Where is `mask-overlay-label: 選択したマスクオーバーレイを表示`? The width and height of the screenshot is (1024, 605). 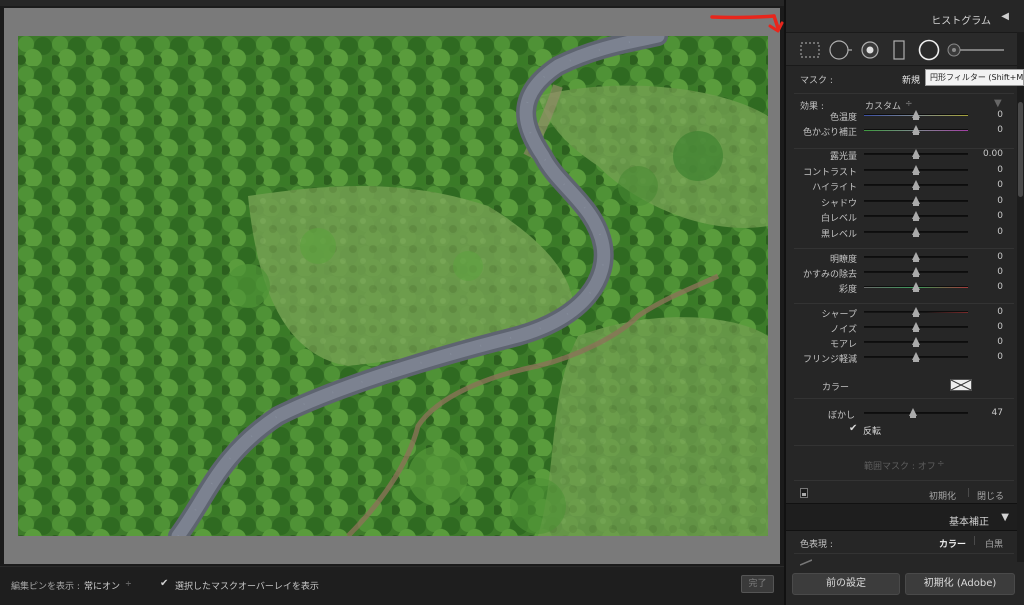
mask-overlay-label: 選択したマスクオーバーレイを表示 is located at coordinates (247, 585).